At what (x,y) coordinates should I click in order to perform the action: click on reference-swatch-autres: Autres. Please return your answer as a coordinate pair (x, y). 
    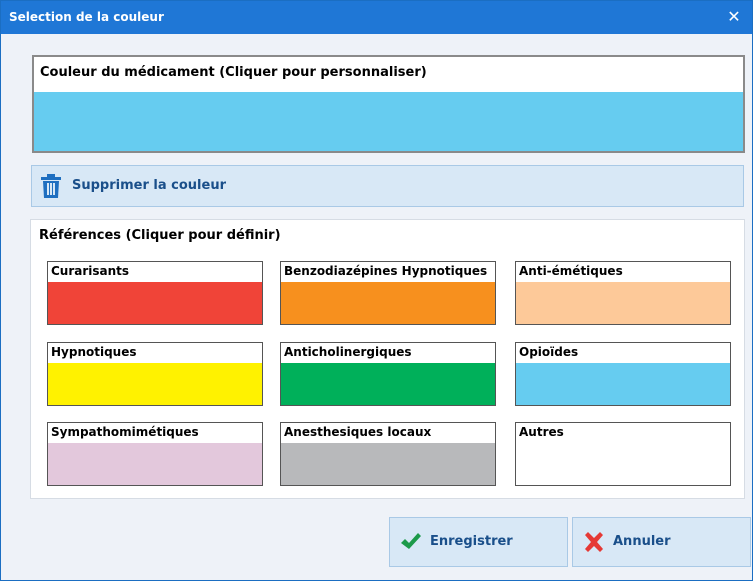
    Looking at the image, I should click on (623, 454).